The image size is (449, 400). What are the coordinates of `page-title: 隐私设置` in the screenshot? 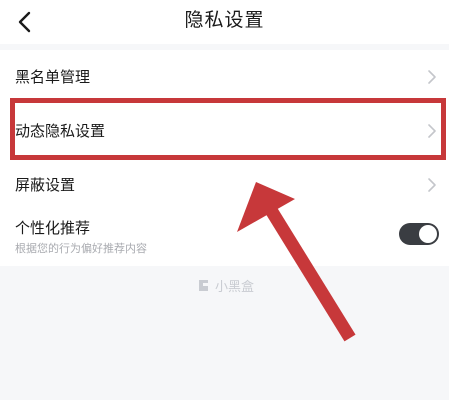 It's located at (224, 20).